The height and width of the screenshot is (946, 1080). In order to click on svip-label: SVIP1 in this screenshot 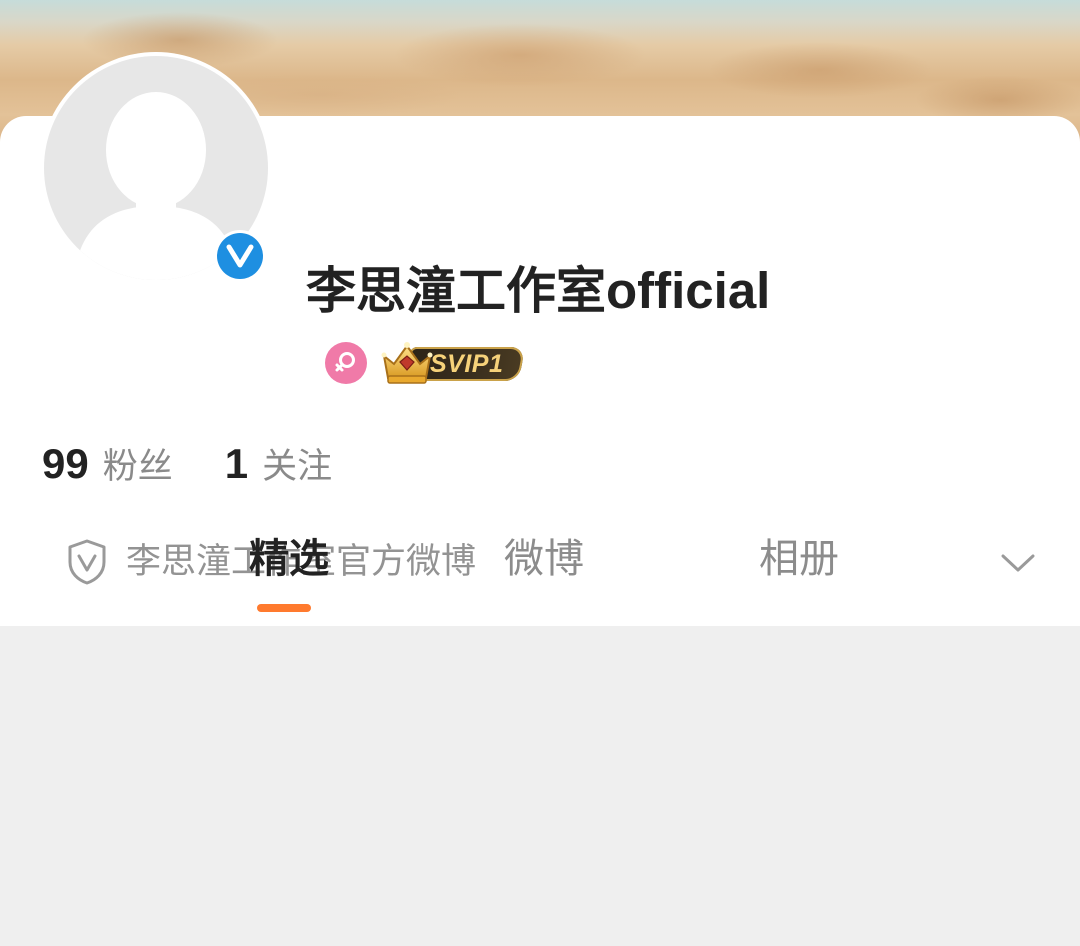, I will do `click(467, 364)`.